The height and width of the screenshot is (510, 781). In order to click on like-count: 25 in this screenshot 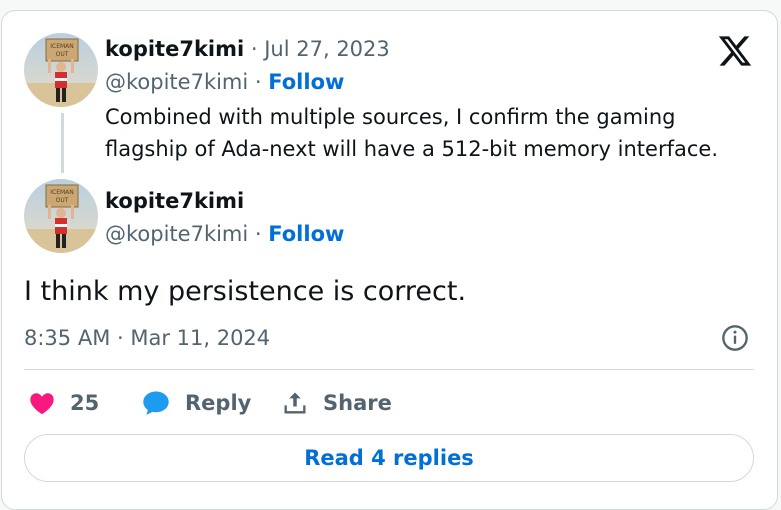, I will do `click(85, 403)`.